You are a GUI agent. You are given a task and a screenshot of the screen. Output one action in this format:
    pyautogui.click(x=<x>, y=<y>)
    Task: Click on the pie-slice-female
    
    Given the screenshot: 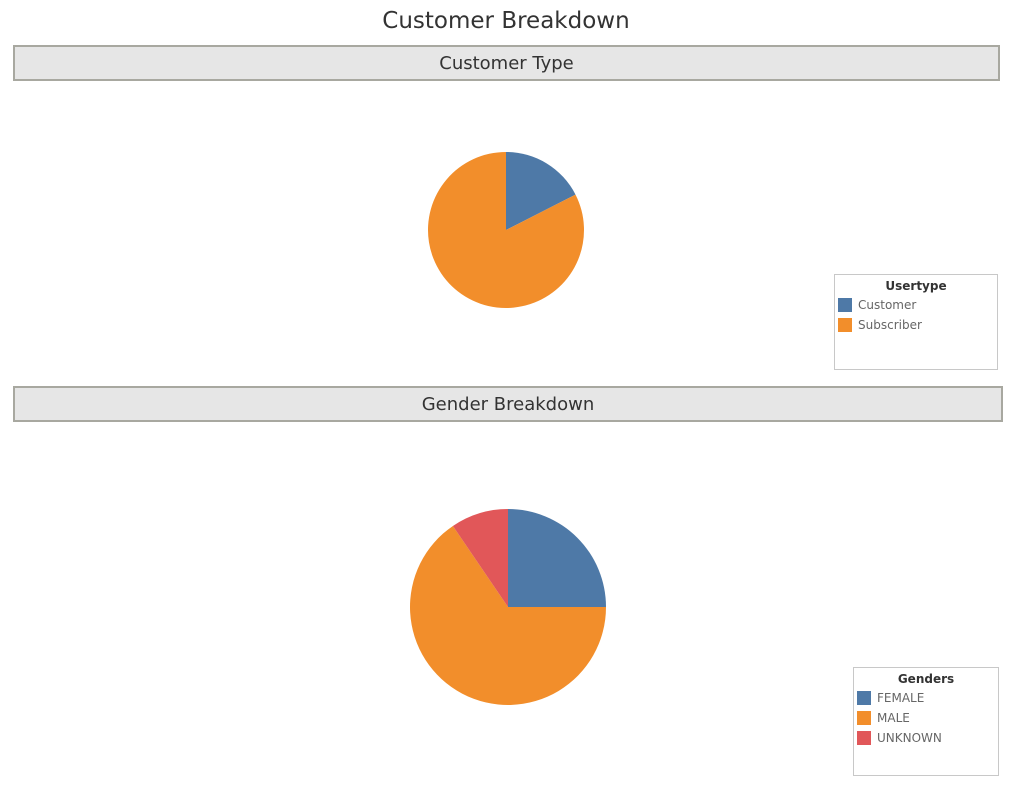 What is the action you would take?
    pyautogui.click(x=557, y=558)
    